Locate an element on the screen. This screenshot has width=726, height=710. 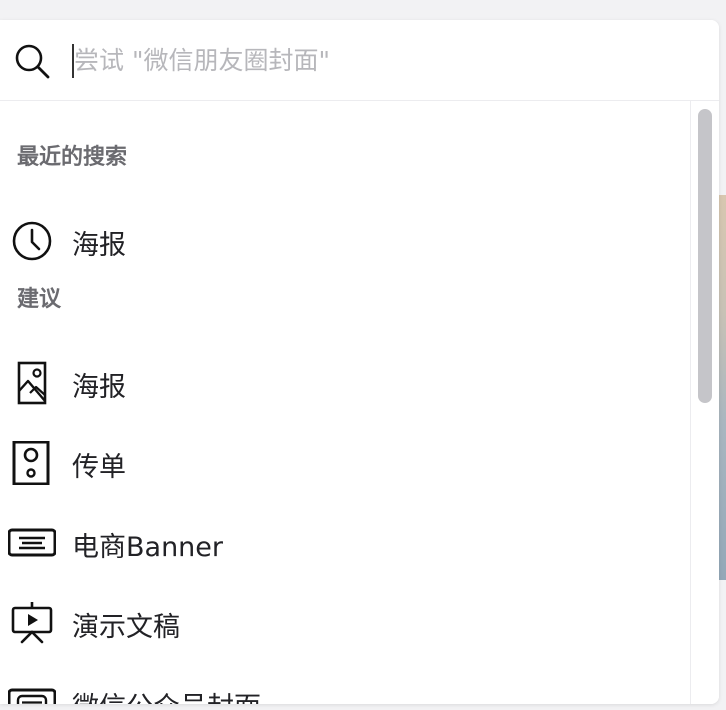
search-bar is located at coordinates (359, 60).